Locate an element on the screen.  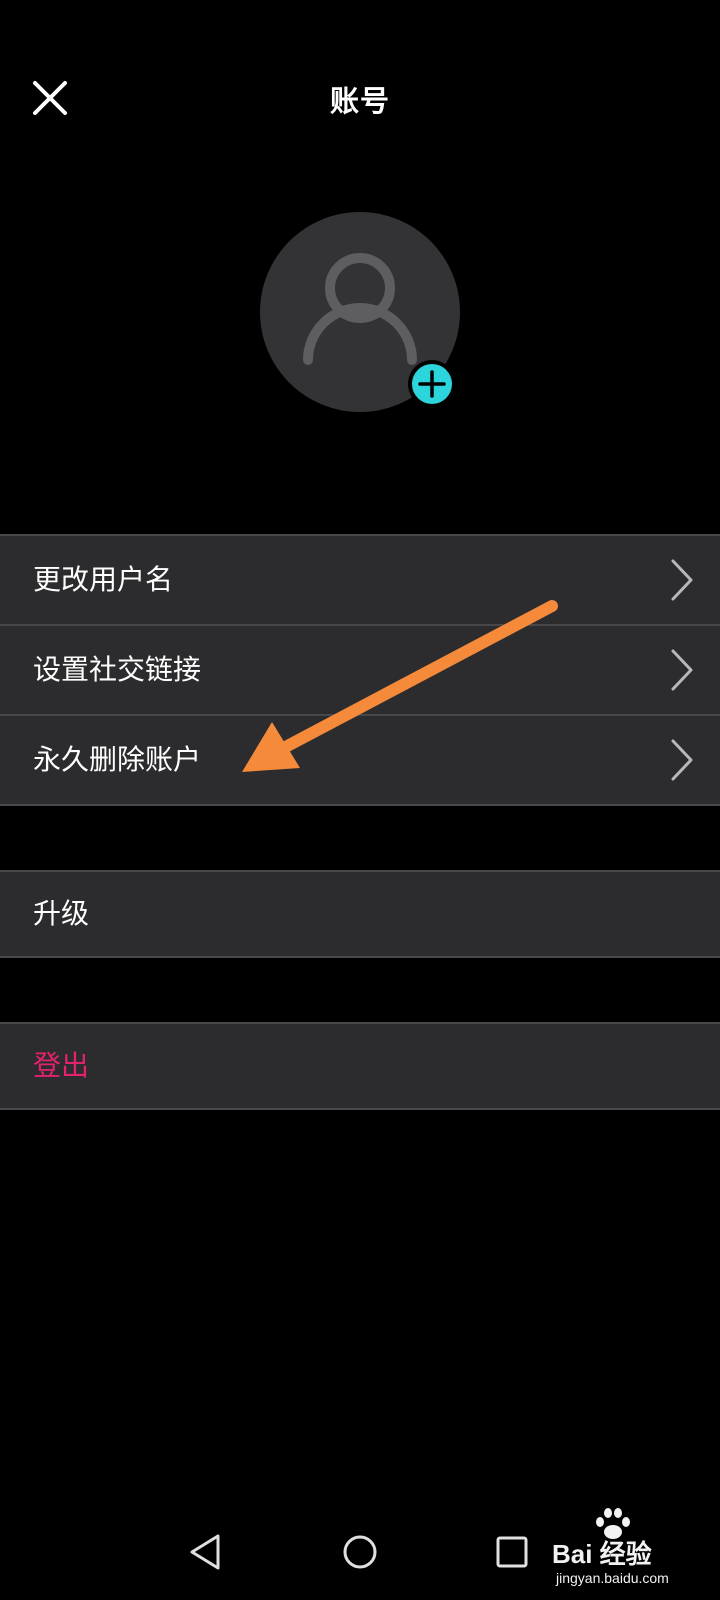
logout-group: 登出 is located at coordinates (360, 1066).